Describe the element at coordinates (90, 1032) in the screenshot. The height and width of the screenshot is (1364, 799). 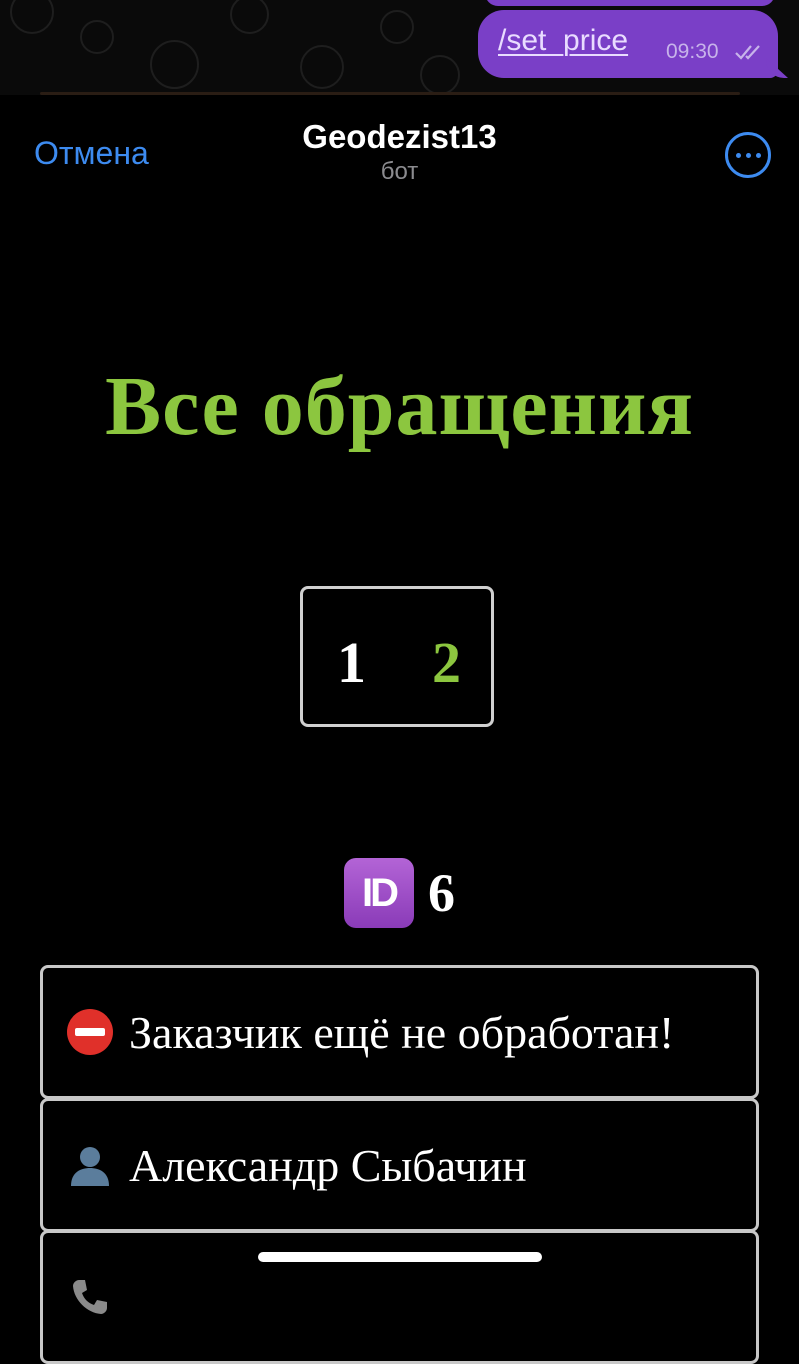
I see `no-entry-icon` at that location.